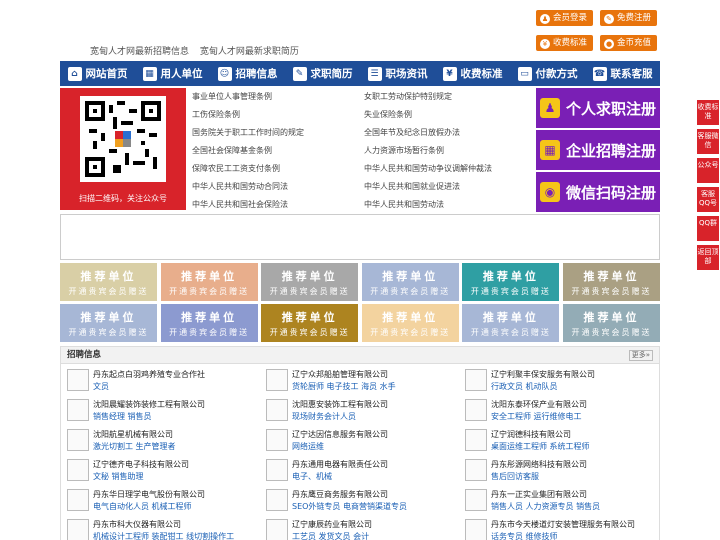 The image size is (720, 540). What do you see at coordinates (357, 471) in the screenshot?
I see `job-item: 丹东通用电器有限责任公司 电子、机械` at bounding box center [357, 471].